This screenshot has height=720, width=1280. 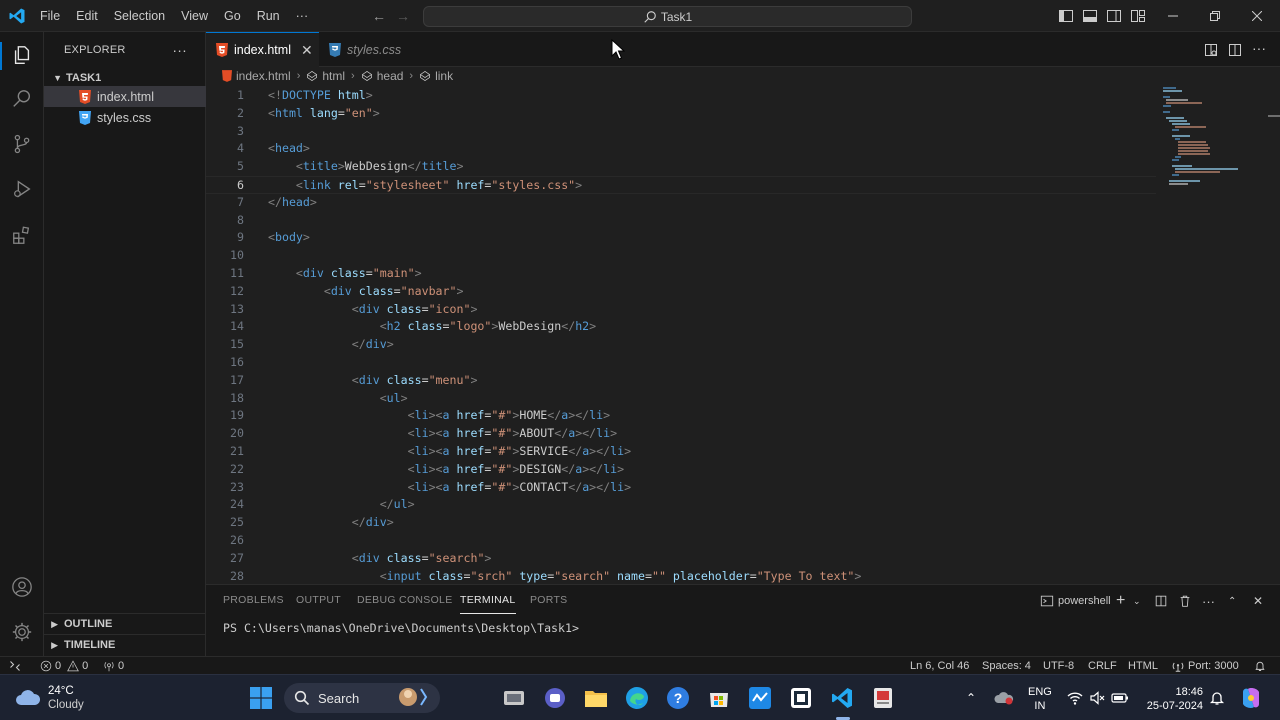 I want to click on minimize-button, so click(x=1173, y=16).